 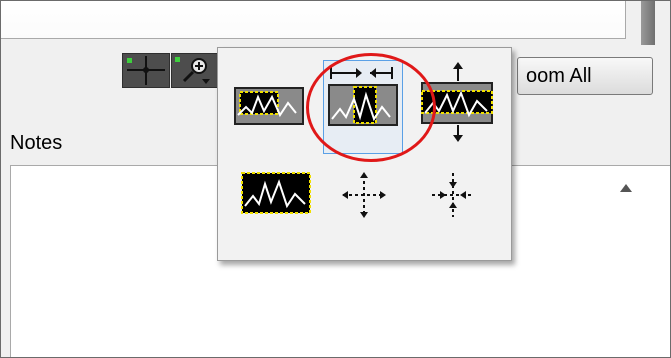 I want to click on zoom-in-point-option, so click(x=364, y=195).